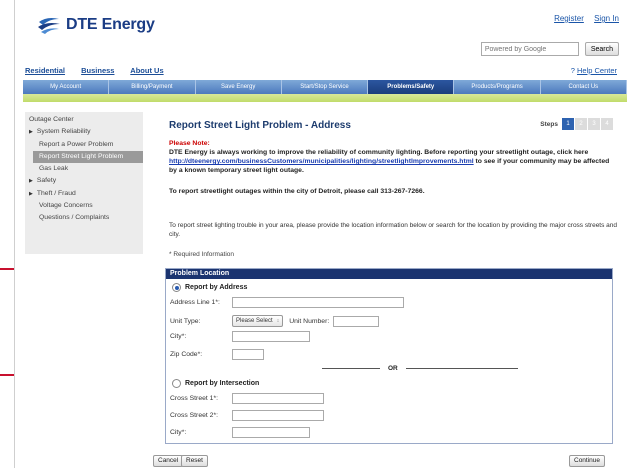  Describe the element at coordinates (278, 415) in the screenshot. I see `cross-street-2-input` at that location.